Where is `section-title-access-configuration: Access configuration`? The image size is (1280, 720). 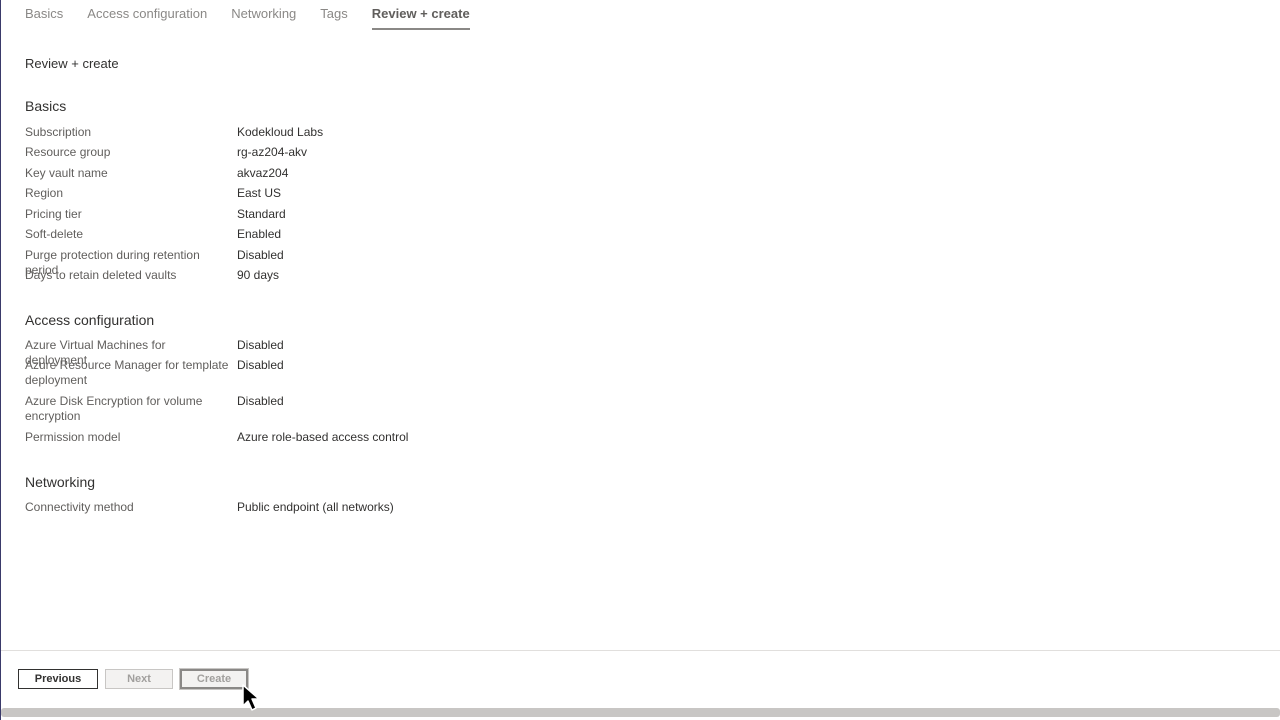 section-title-access-configuration: Access configuration is located at coordinates (90, 320).